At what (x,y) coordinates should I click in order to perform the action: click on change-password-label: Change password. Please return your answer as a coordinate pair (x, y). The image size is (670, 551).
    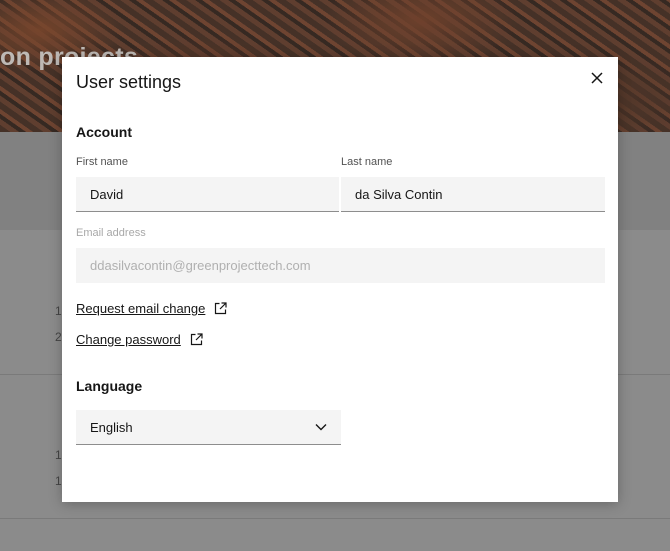
    Looking at the image, I should click on (128, 339).